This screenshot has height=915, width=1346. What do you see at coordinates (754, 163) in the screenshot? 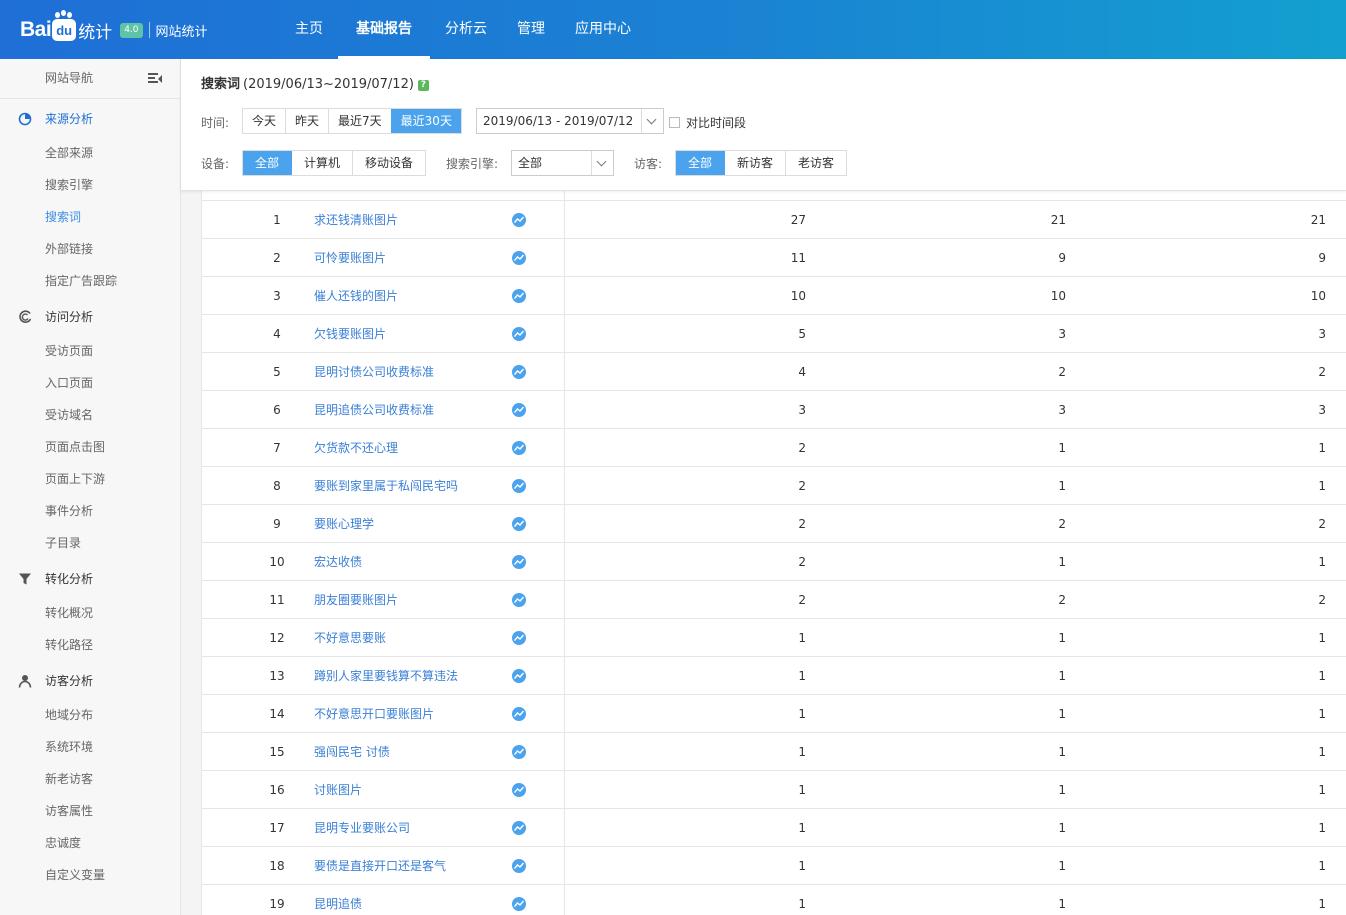
I see `visitor-new-button: 新访客` at bounding box center [754, 163].